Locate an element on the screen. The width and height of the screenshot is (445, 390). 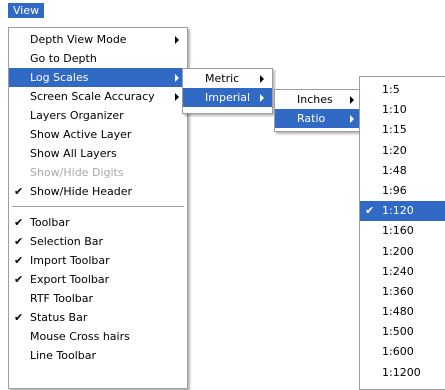
menu-item-show-active-layer: Show Active Layer is located at coordinates (98, 134).